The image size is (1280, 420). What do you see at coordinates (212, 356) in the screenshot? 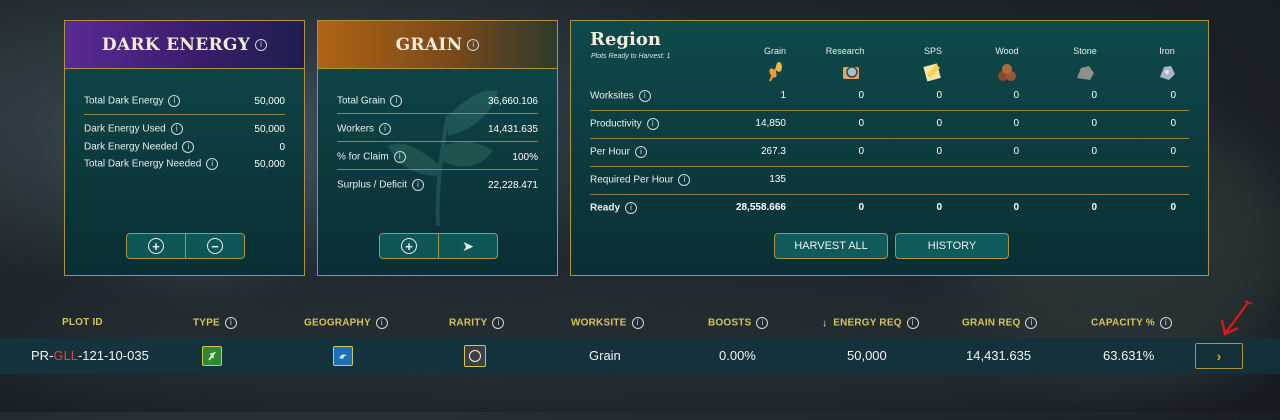
I see `plot-type-icon` at bounding box center [212, 356].